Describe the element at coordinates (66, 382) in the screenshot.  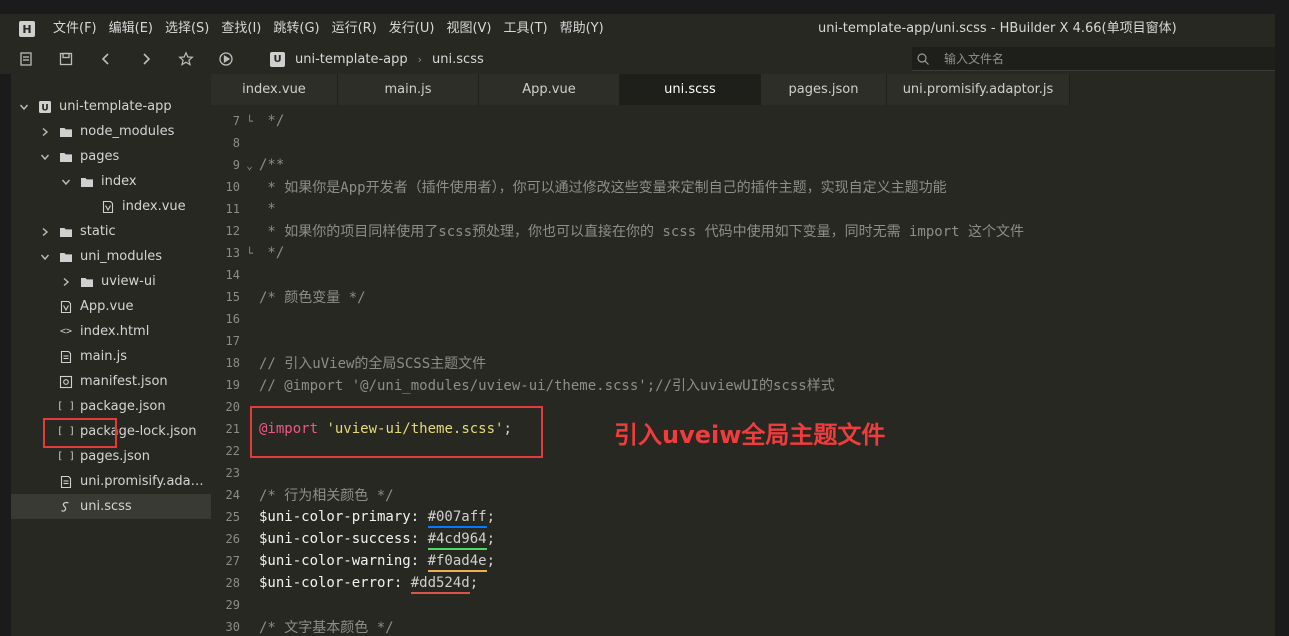
I see `manifest-file-icon` at that location.